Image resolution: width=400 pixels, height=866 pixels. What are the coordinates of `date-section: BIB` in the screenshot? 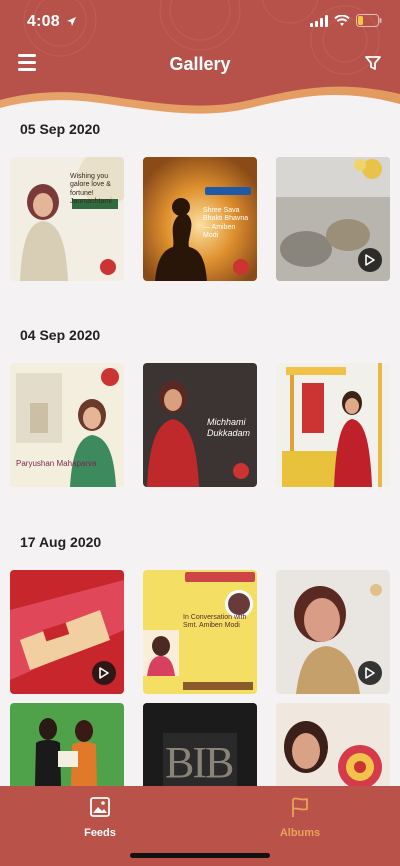 It's located at (195, 744).